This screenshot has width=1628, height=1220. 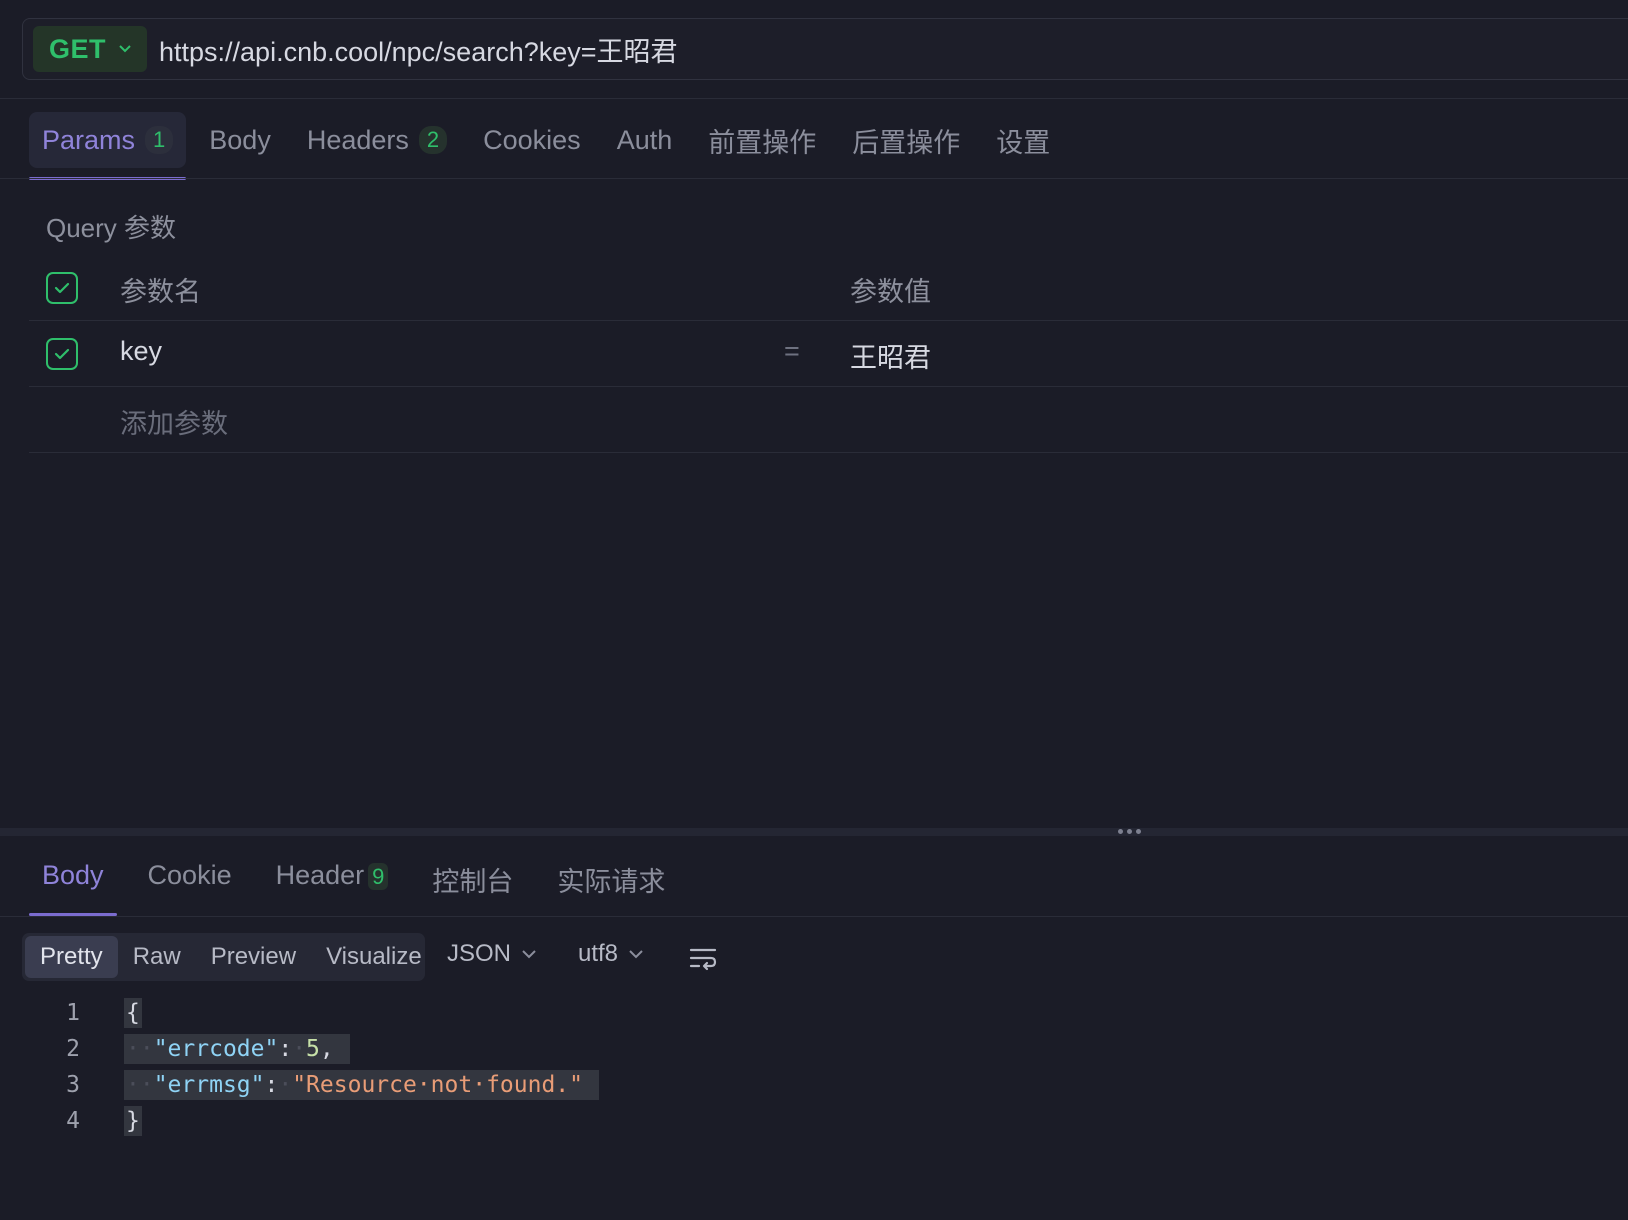 I want to click on code-text: ··"errmsg":·"Resource·not·found.", so click(x=361, y=1085).